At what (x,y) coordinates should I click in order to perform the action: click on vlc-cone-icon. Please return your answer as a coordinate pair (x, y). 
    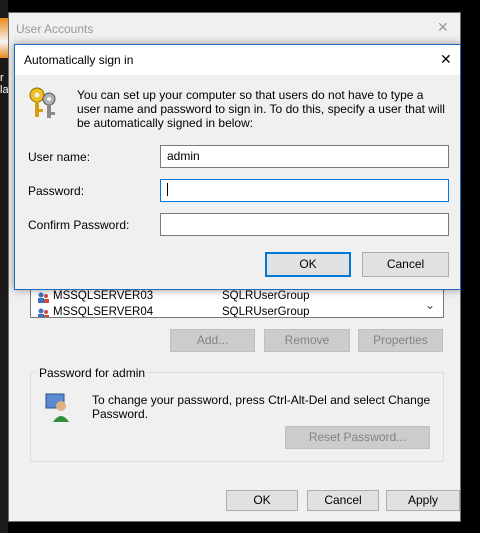
    Looking at the image, I should click on (4, 38).